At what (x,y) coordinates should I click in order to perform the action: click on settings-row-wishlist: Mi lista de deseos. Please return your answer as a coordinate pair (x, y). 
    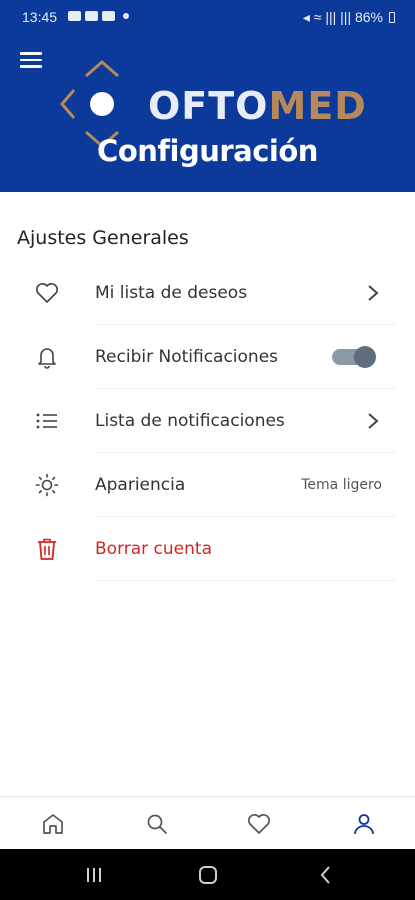
    Looking at the image, I should click on (207, 293).